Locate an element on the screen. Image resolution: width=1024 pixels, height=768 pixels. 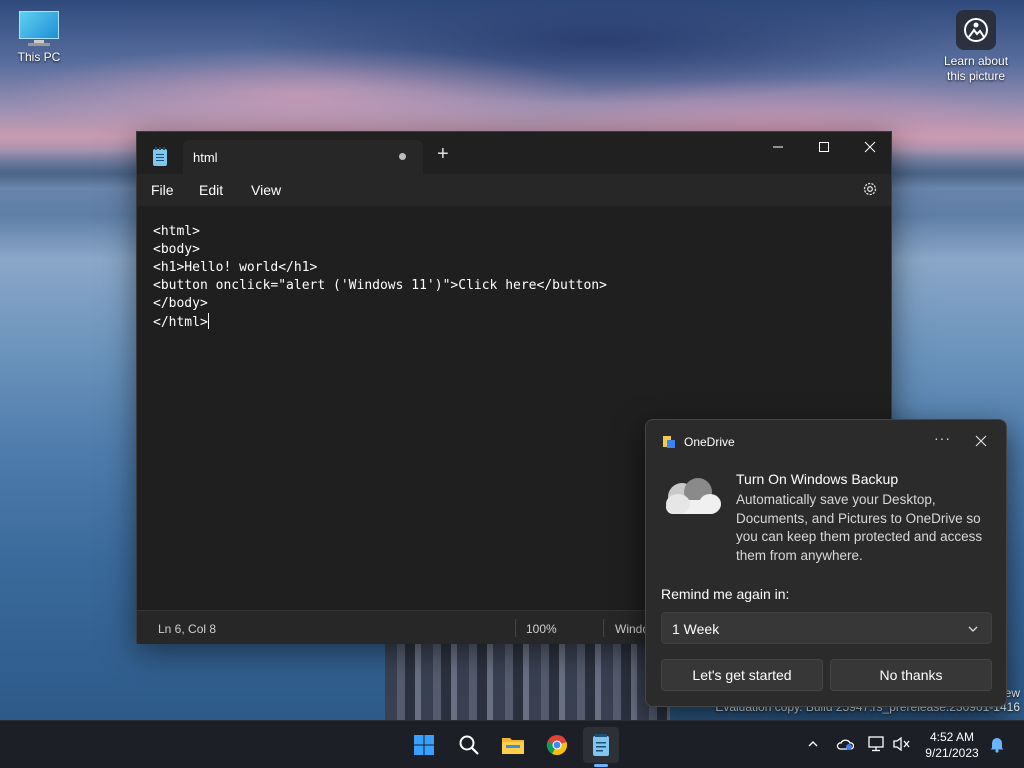
search-button is located at coordinates (469, 745).